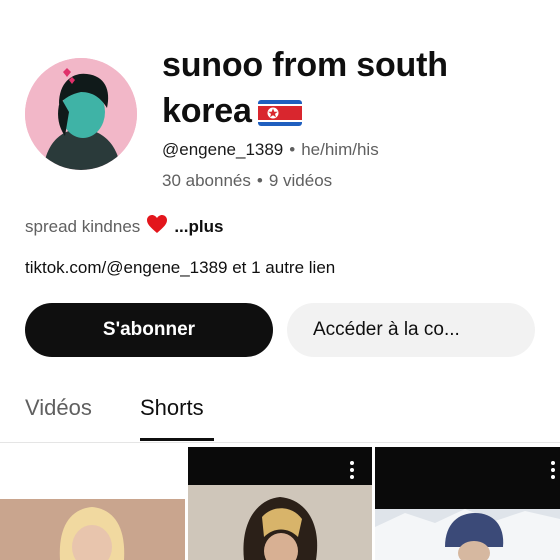 The width and height of the screenshot is (560, 560). What do you see at coordinates (149, 330) in the screenshot?
I see `subscribe-button: S'abonner` at bounding box center [149, 330].